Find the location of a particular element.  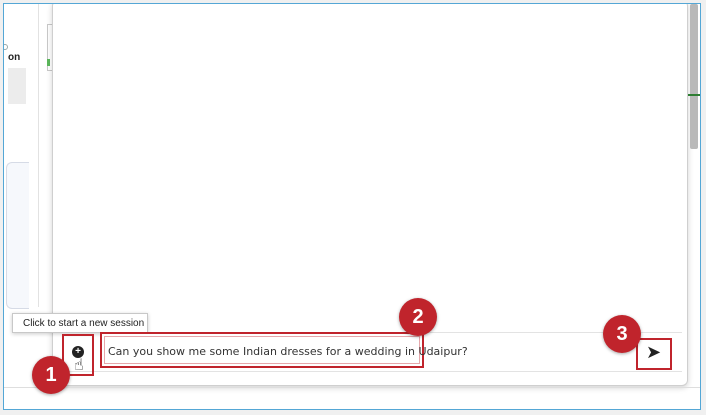

left-sidebar-label: on is located at coordinates (14, 57).